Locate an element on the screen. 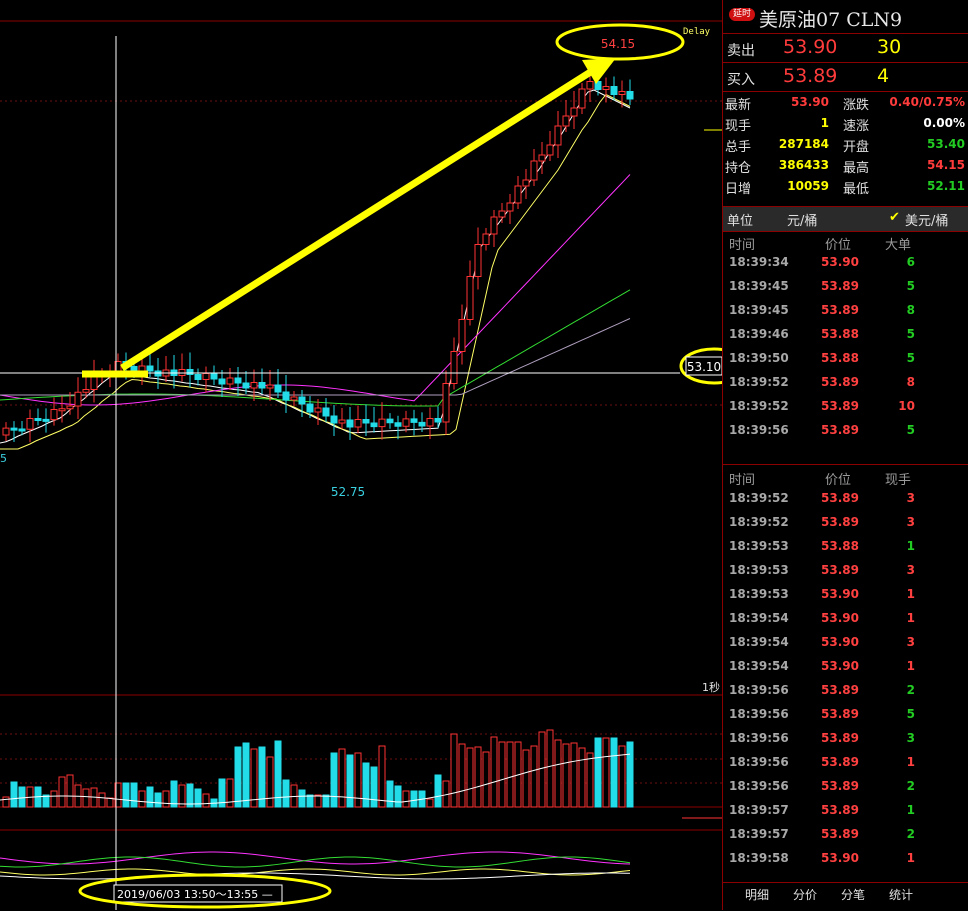 The height and width of the screenshot is (911, 968). unit-value: 元/桶 is located at coordinates (802, 221).